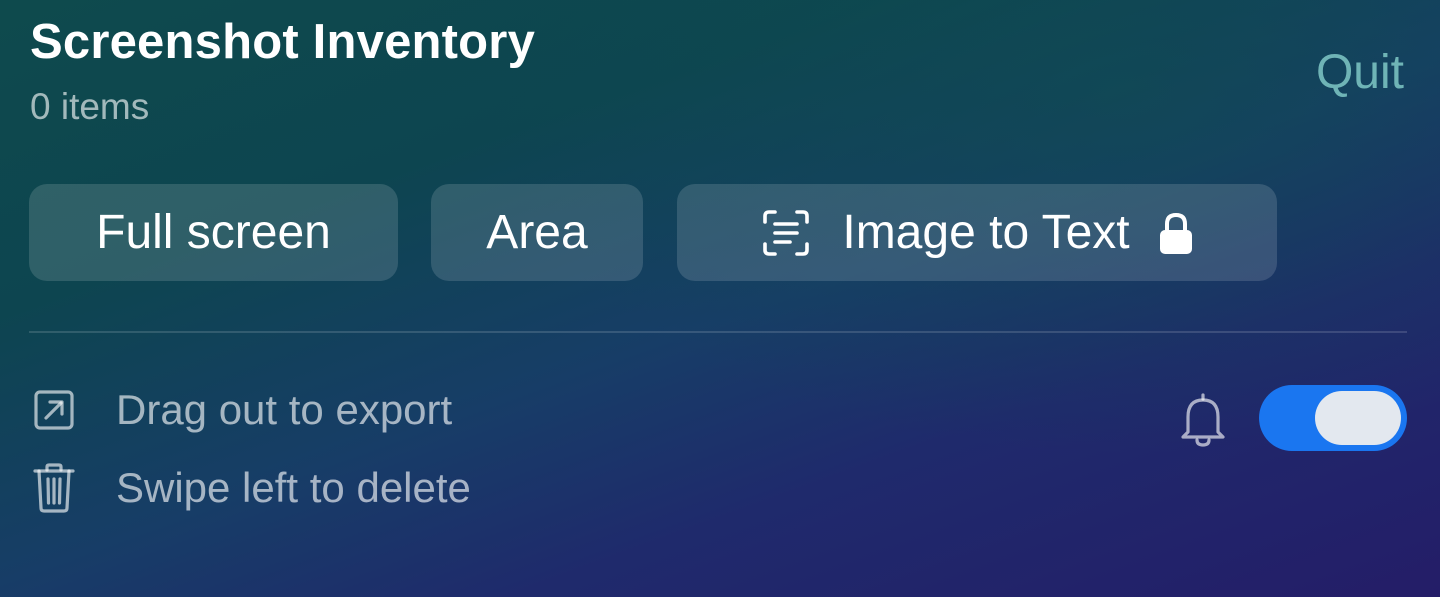  Describe the element at coordinates (293, 487) in the screenshot. I see `hint-delete-text: Swipe left to delete` at that location.